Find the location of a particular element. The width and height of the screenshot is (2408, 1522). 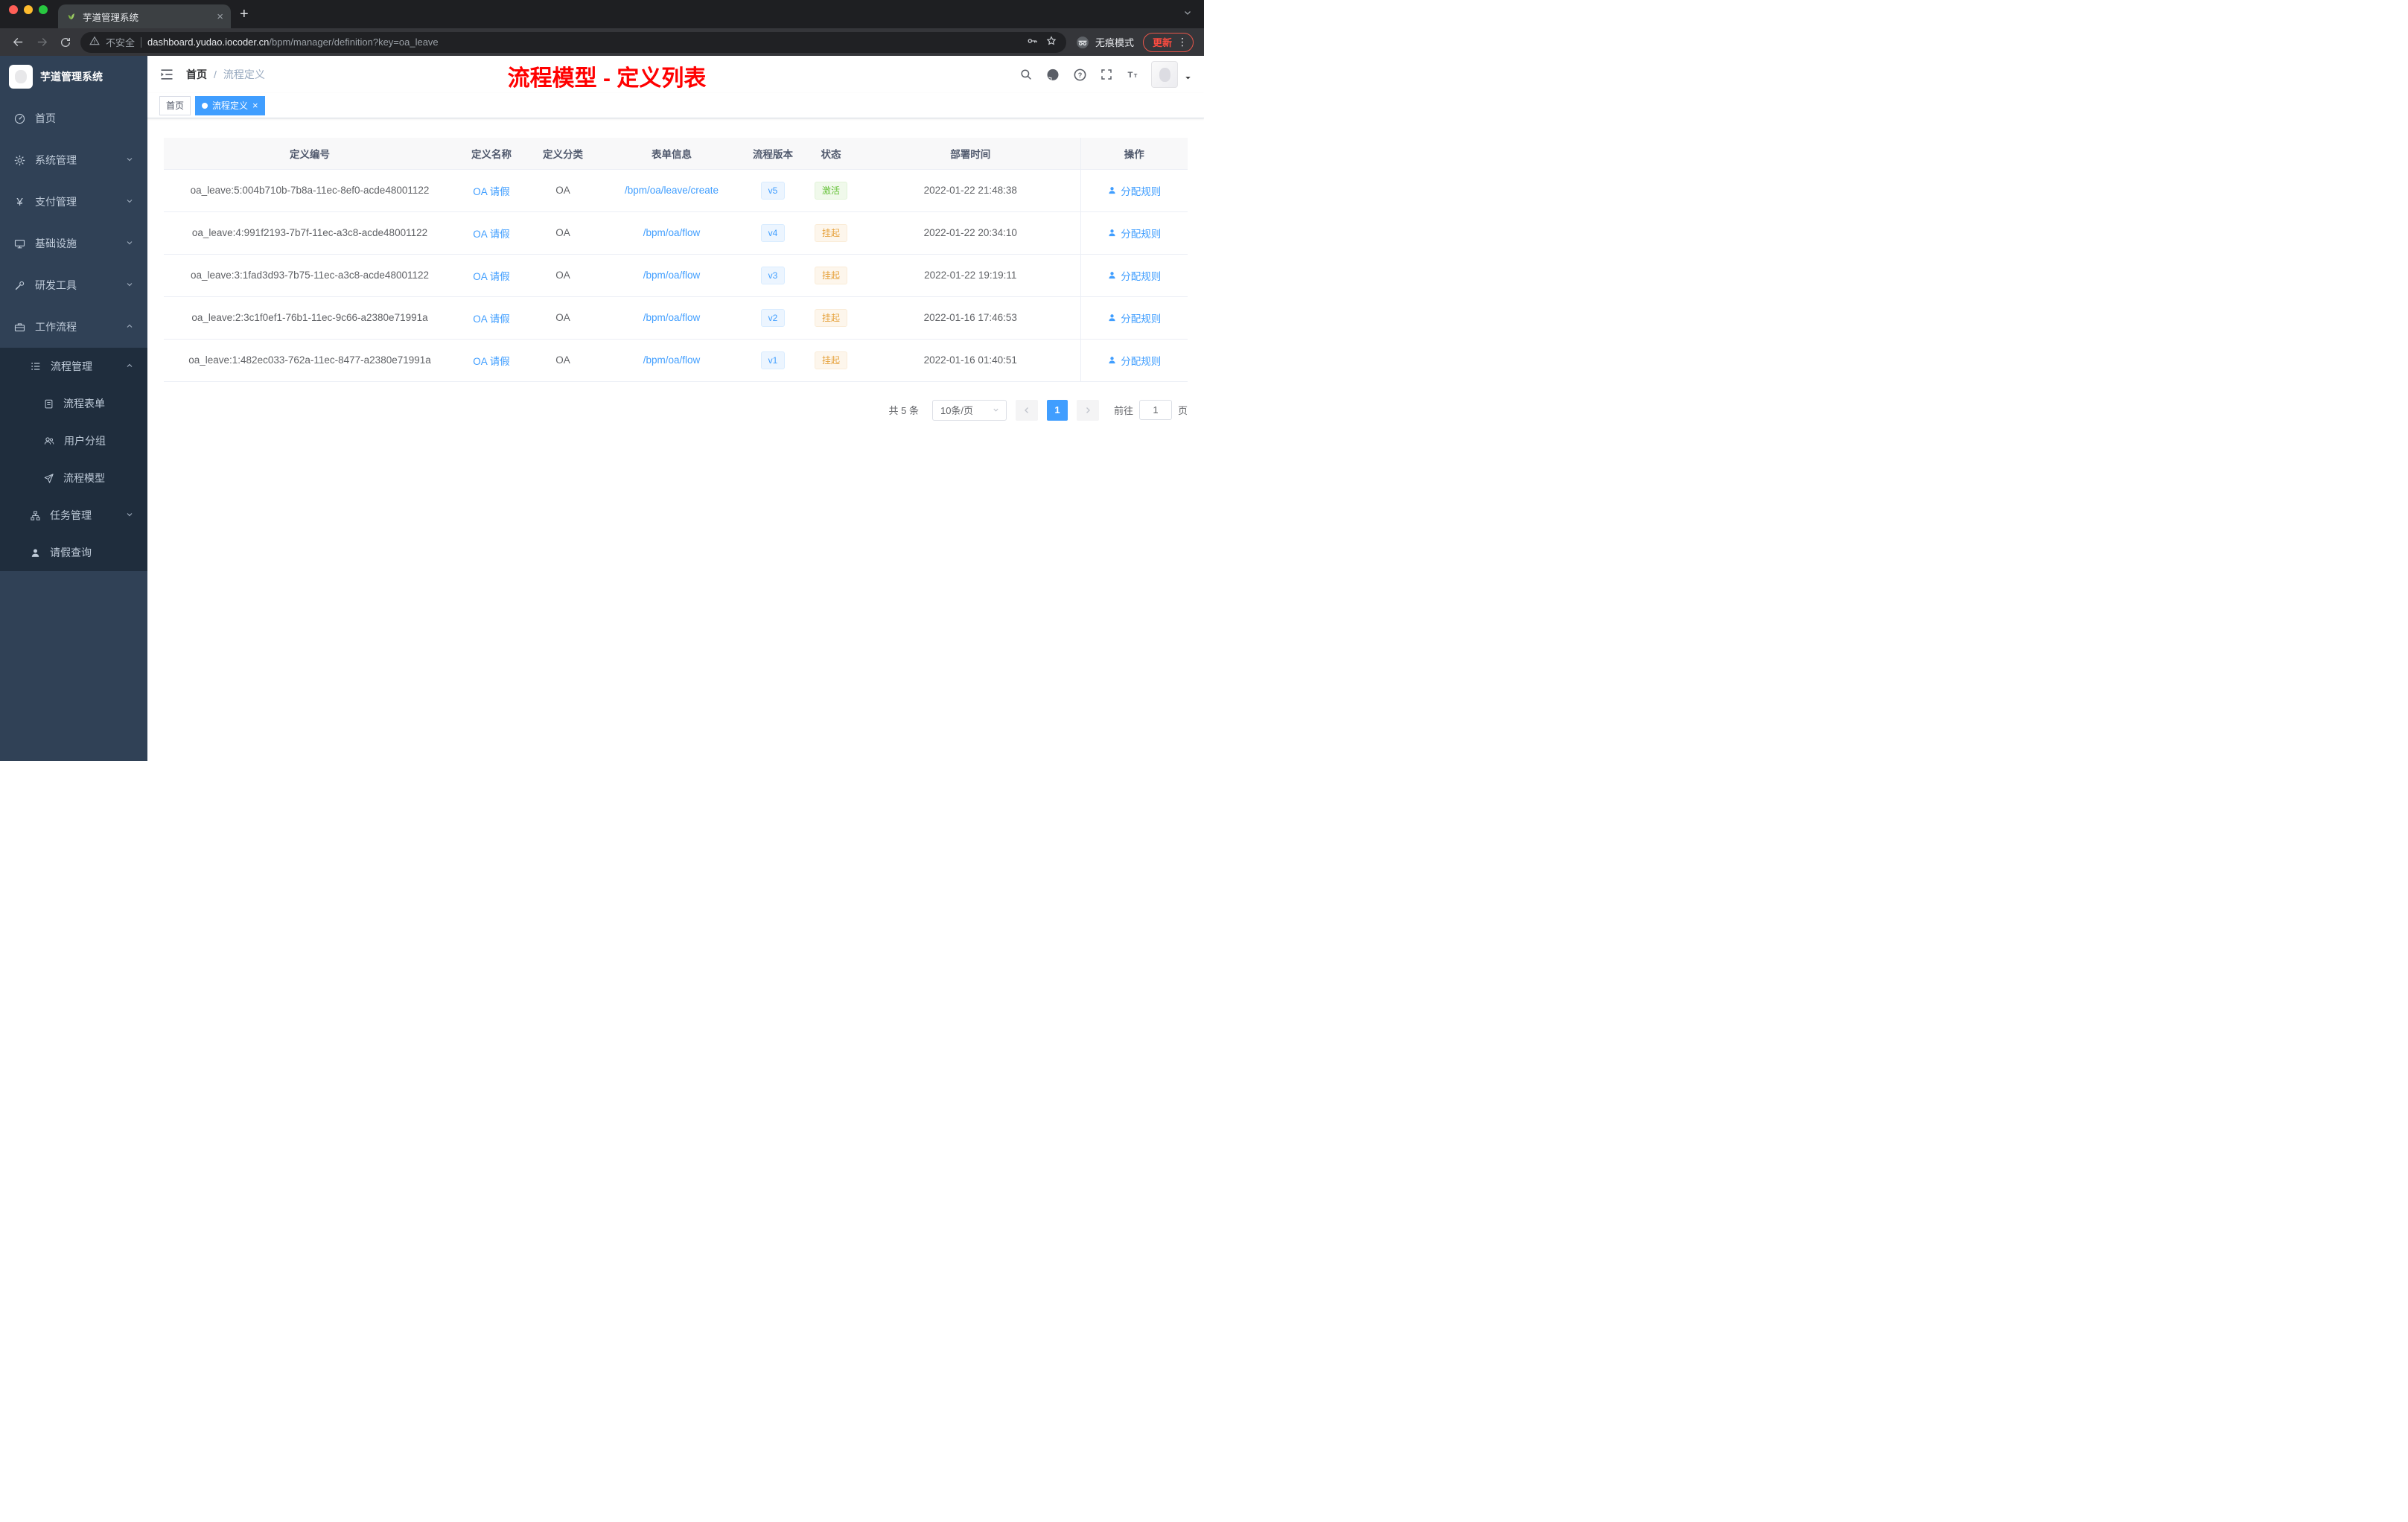

security-warning-icon is located at coordinates (94, 42).